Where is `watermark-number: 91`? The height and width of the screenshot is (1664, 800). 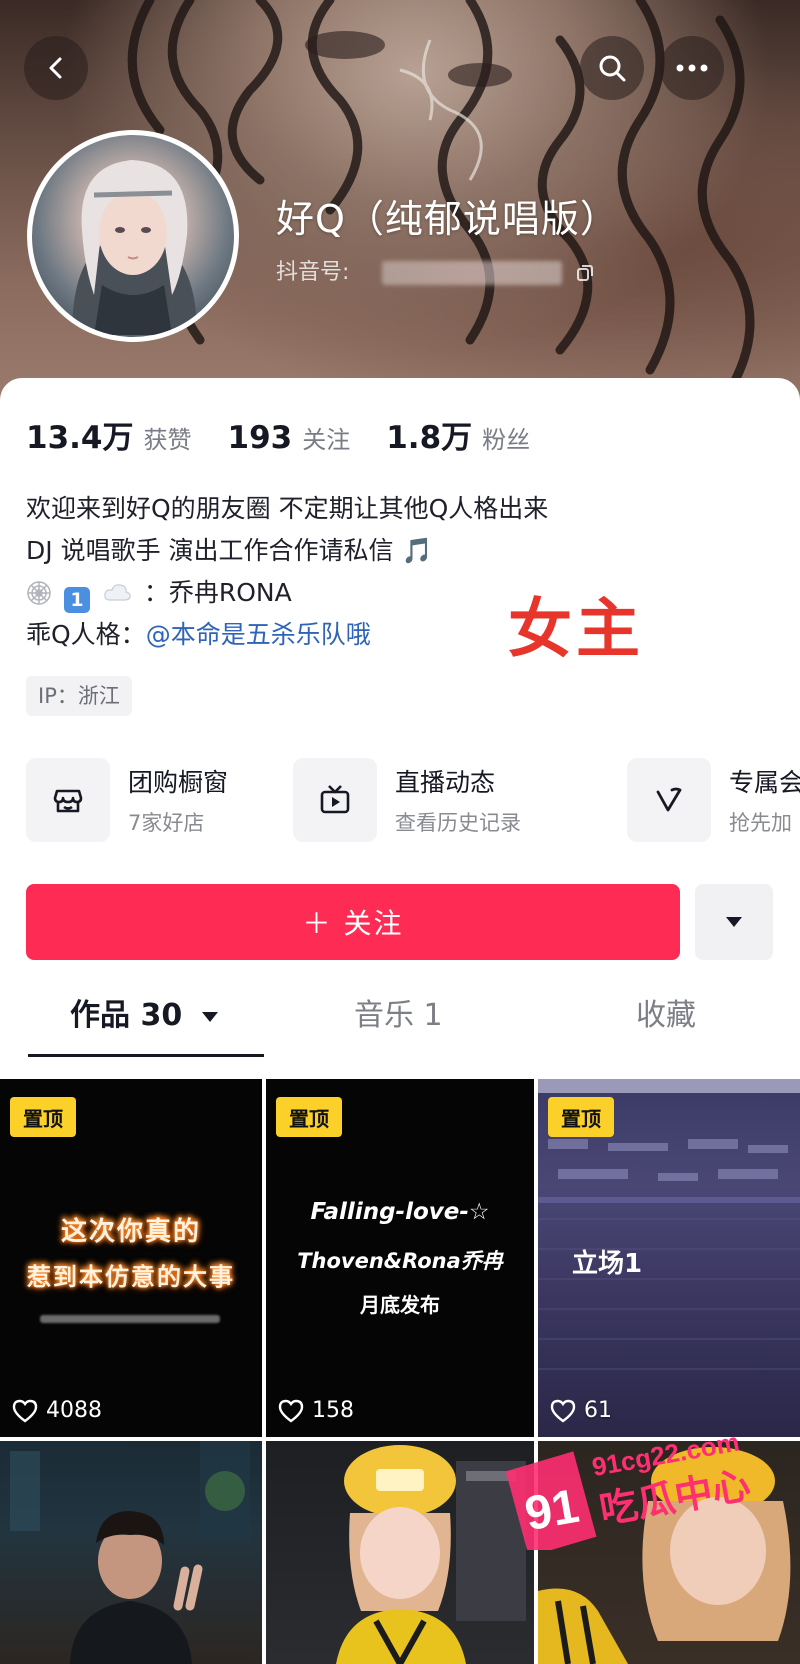 watermark-number: 91 is located at coordinates (552, 1510).